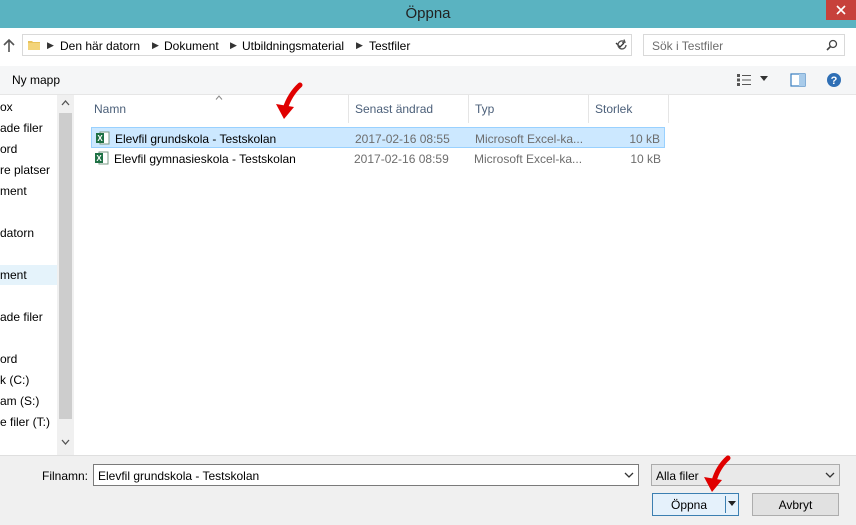 Image resolution: width=856 pixels, height=525 pixels. Describe the element at coordinates (65, 442) in the screenshot. I see `scroll-down-icon` at that location.